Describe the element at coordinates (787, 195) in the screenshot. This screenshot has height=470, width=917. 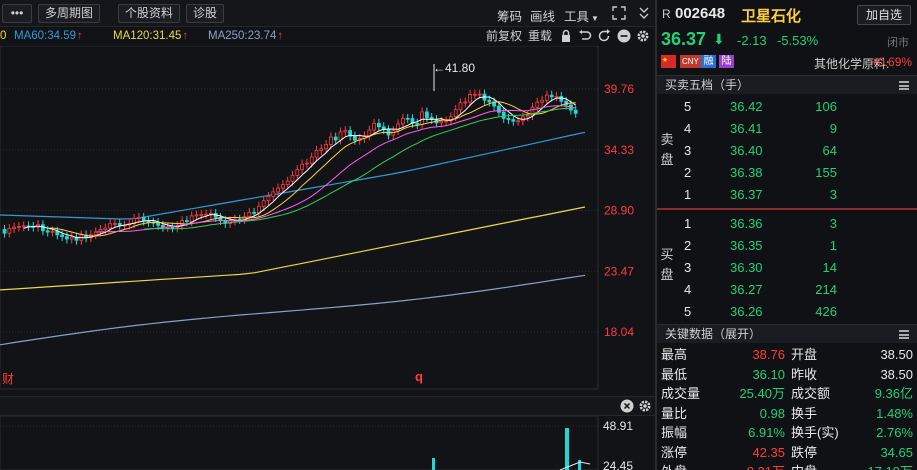
I see `orderbook-row: 1 36.37 3` at that location.